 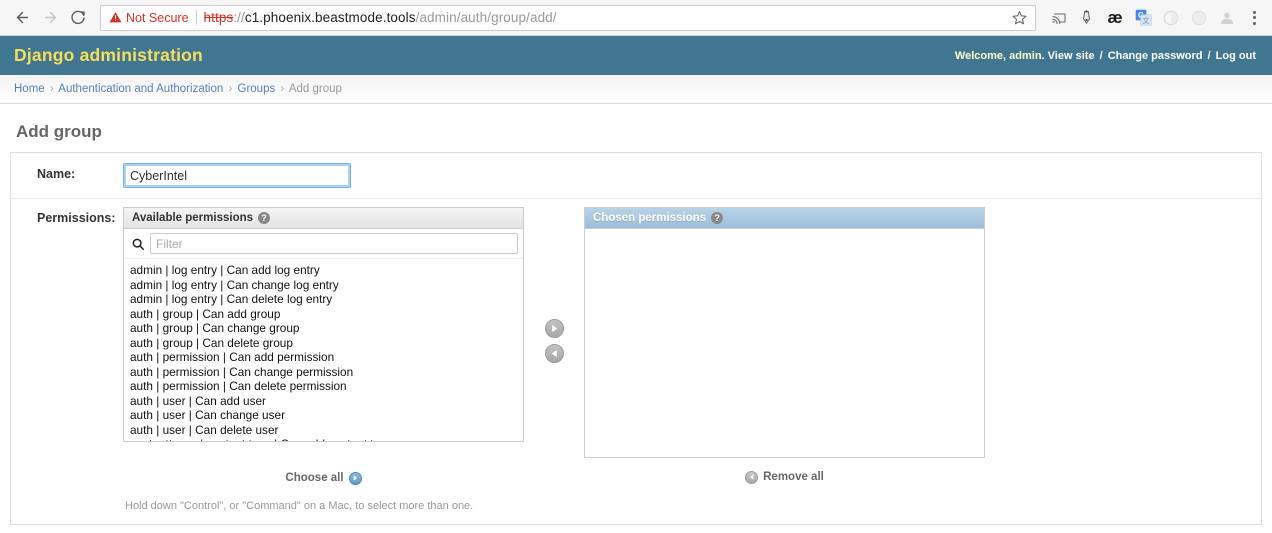 I want to click on permission-option: auth | group | Can add group, so click(x=323, y=314).